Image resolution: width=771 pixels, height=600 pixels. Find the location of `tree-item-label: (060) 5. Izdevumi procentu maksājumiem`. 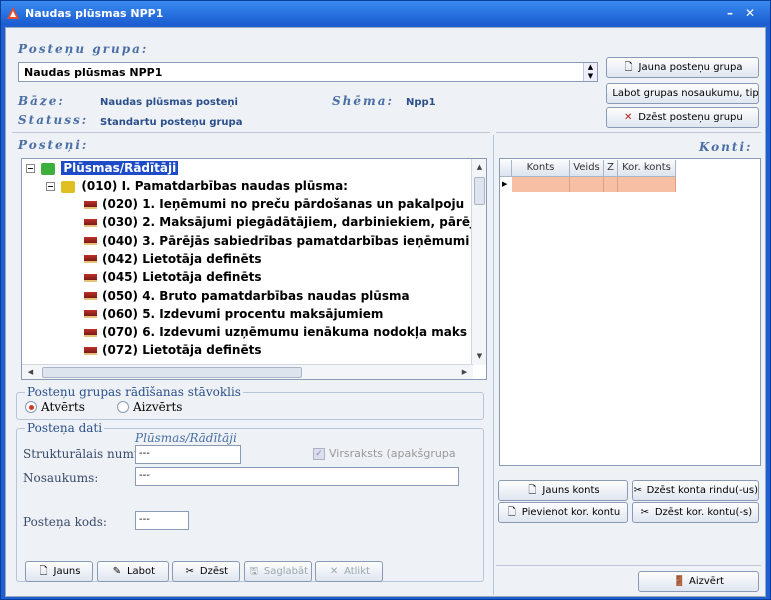

tree-item-label: (060) 5. Izdevumi procentu maksājumiem is located at coordinates (243, 313).